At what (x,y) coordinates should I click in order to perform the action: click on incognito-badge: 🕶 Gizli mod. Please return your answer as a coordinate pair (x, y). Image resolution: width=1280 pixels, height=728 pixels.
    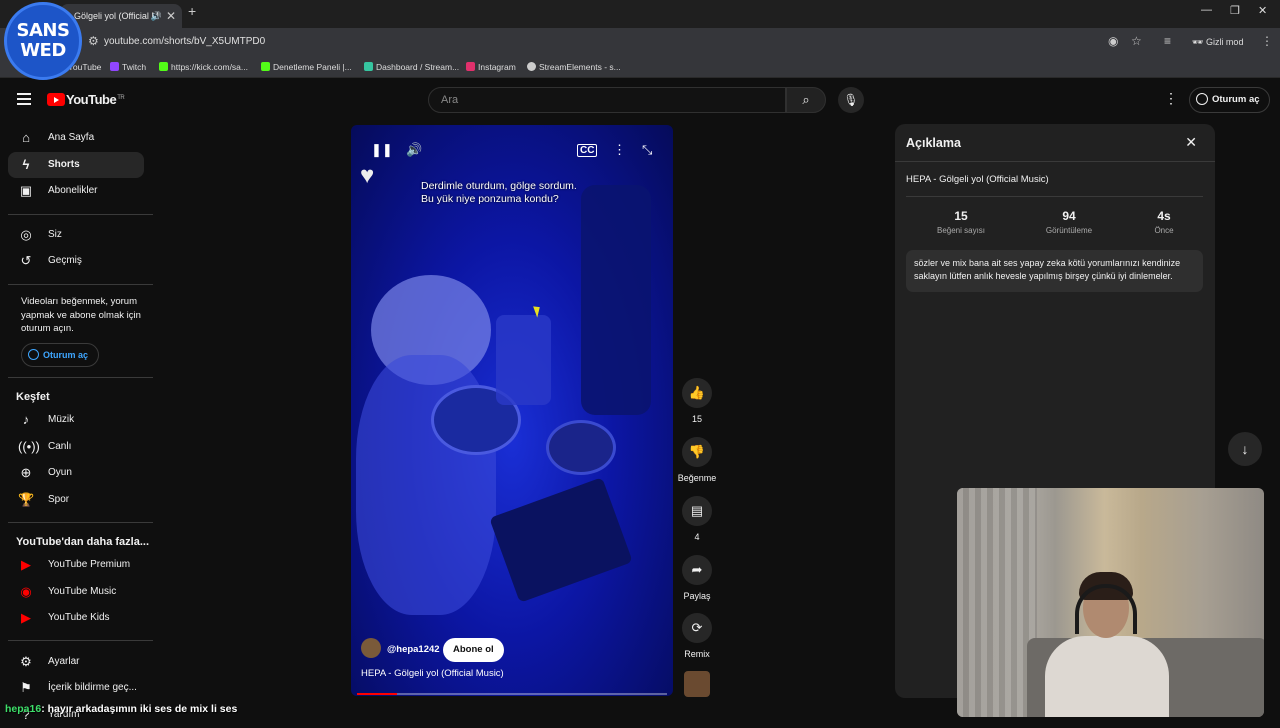
    Looking at the image, I should click on (1217, 42).